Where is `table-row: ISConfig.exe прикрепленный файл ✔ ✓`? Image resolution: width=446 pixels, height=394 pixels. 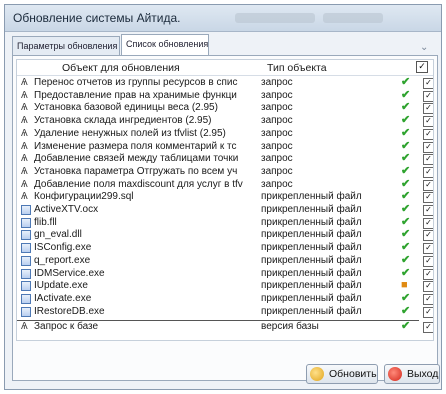 table-row: ISConfig.exe прикрепленный файл ✔ ✓ is located at coordinates (225, 248).